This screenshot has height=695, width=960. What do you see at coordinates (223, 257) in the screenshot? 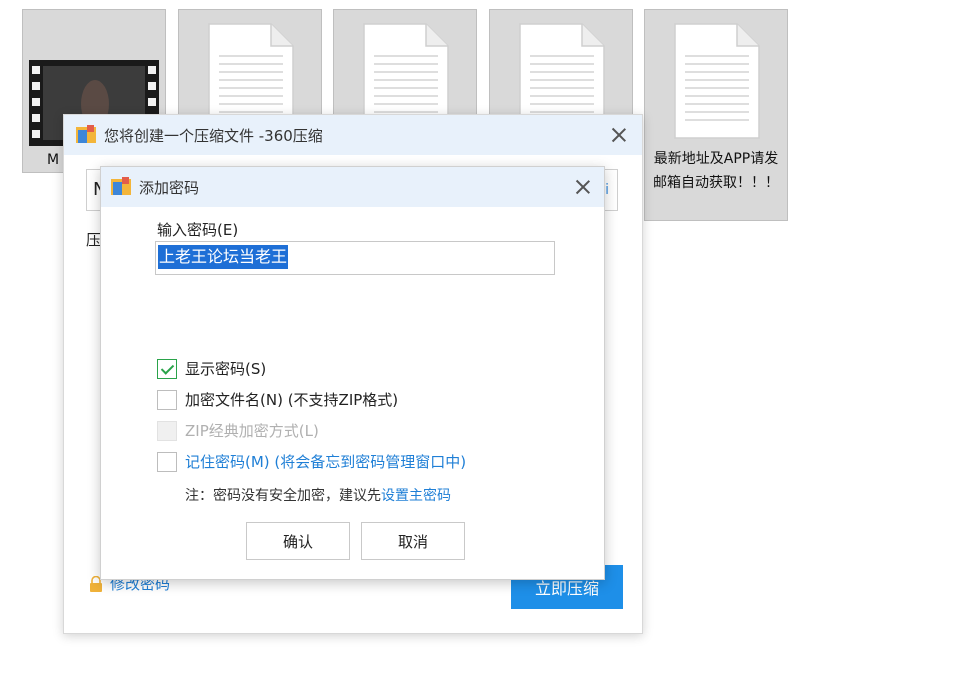
I see `password-value: 上老王论坛当老王` at bounding box center [223, 257].